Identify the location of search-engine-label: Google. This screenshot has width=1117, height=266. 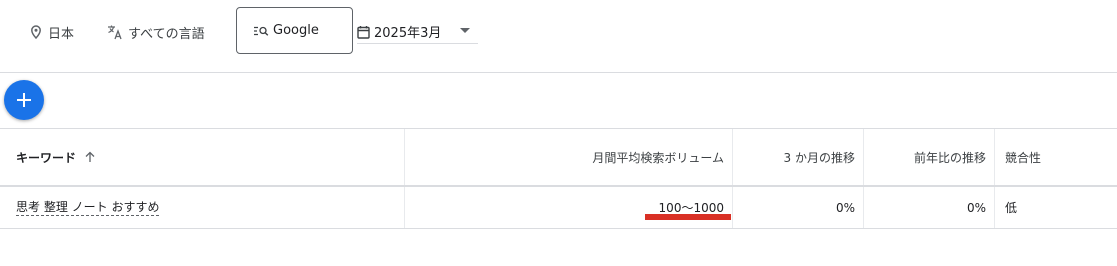
(296, 30).